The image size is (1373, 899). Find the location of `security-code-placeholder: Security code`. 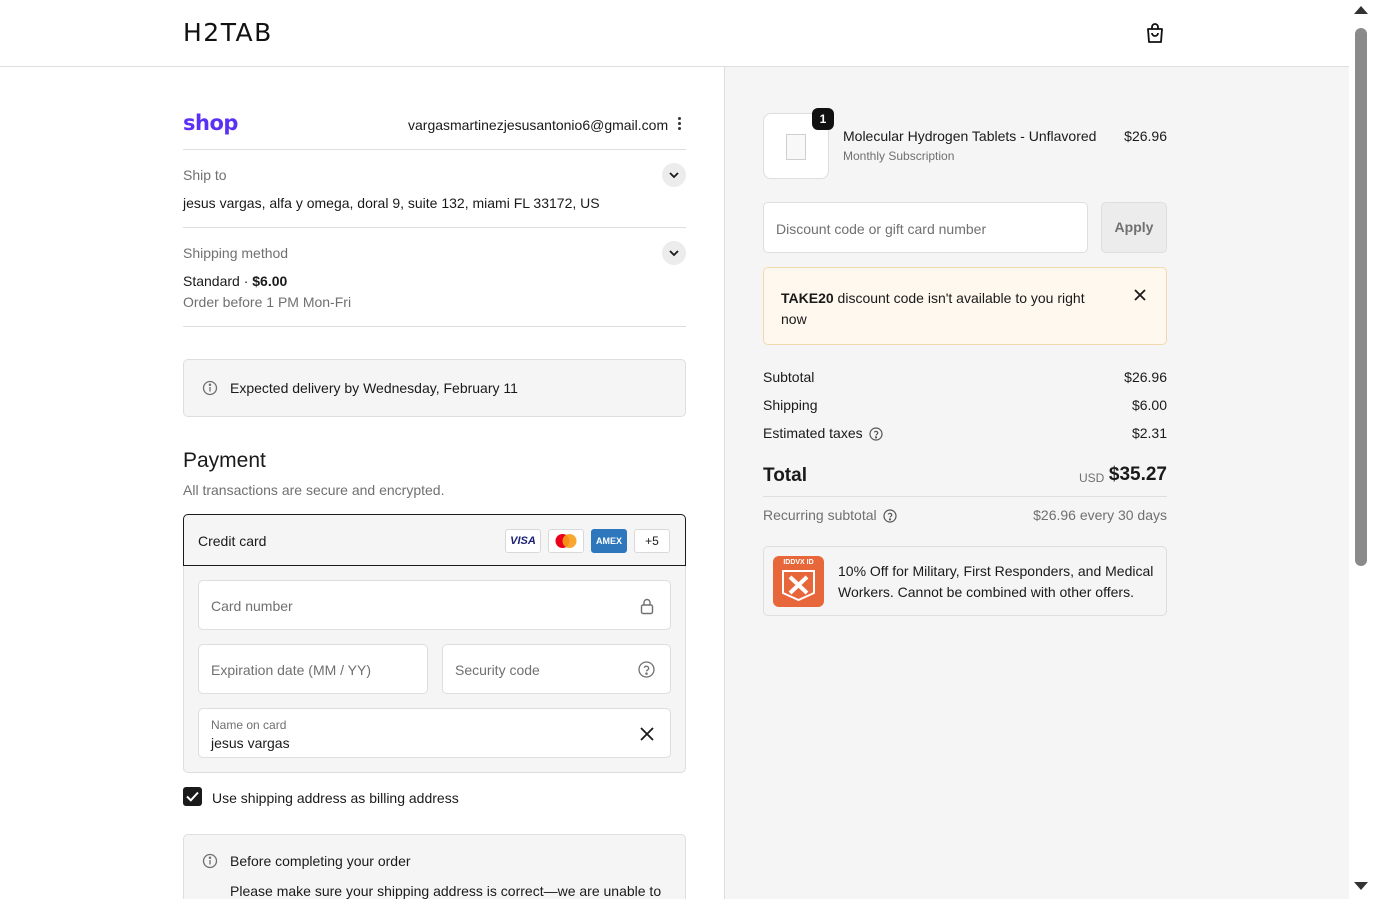

security-code-placeholder: Security code is located at coordinates (497, 670).